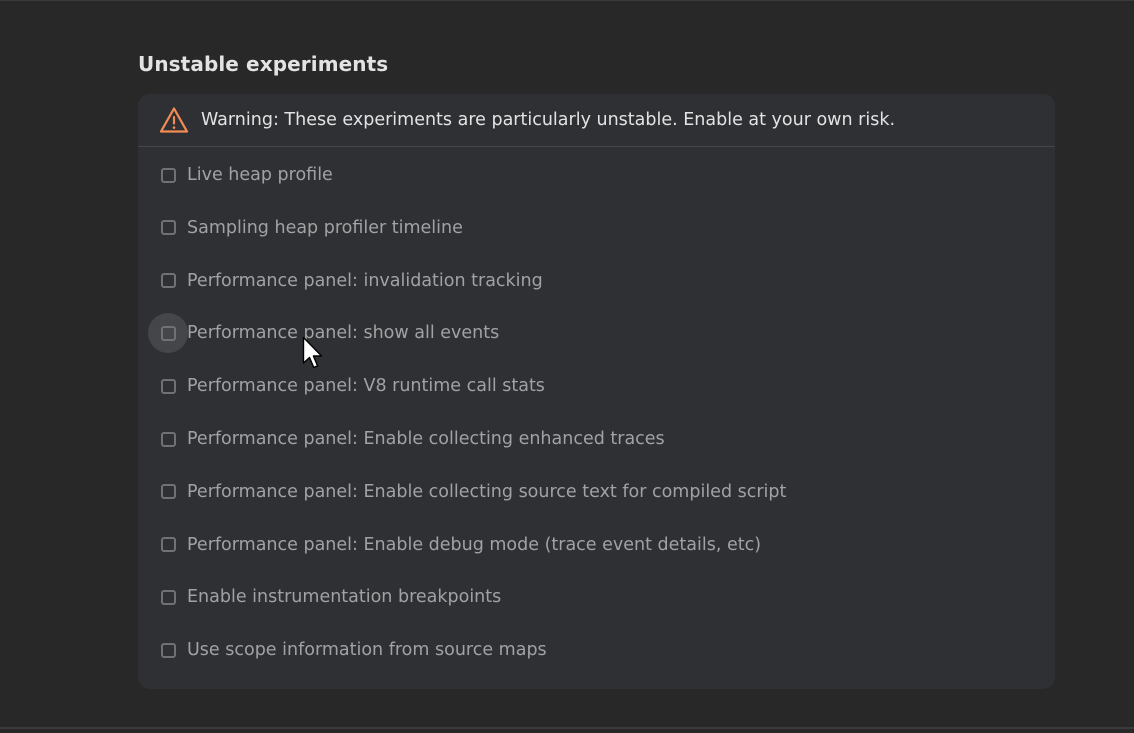  I want to click on checkbox-scope-information-source-maps, so click(168, 650).